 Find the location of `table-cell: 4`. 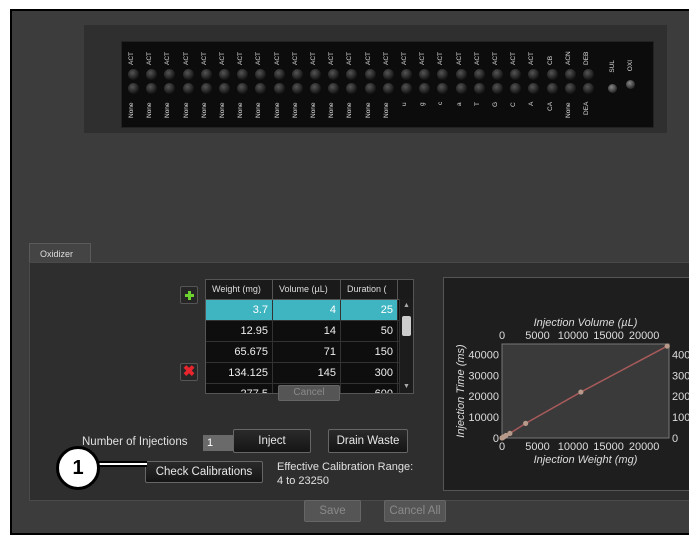

table-cell: 4 is located at coordinates (307, 310).